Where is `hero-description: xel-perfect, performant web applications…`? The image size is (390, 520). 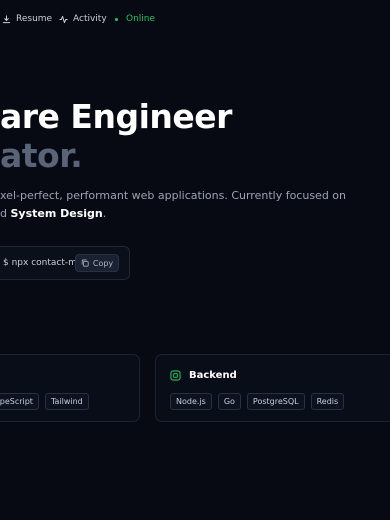 hero-description: xel-perfect, performant web applications… is located at coordinates (173, 205).